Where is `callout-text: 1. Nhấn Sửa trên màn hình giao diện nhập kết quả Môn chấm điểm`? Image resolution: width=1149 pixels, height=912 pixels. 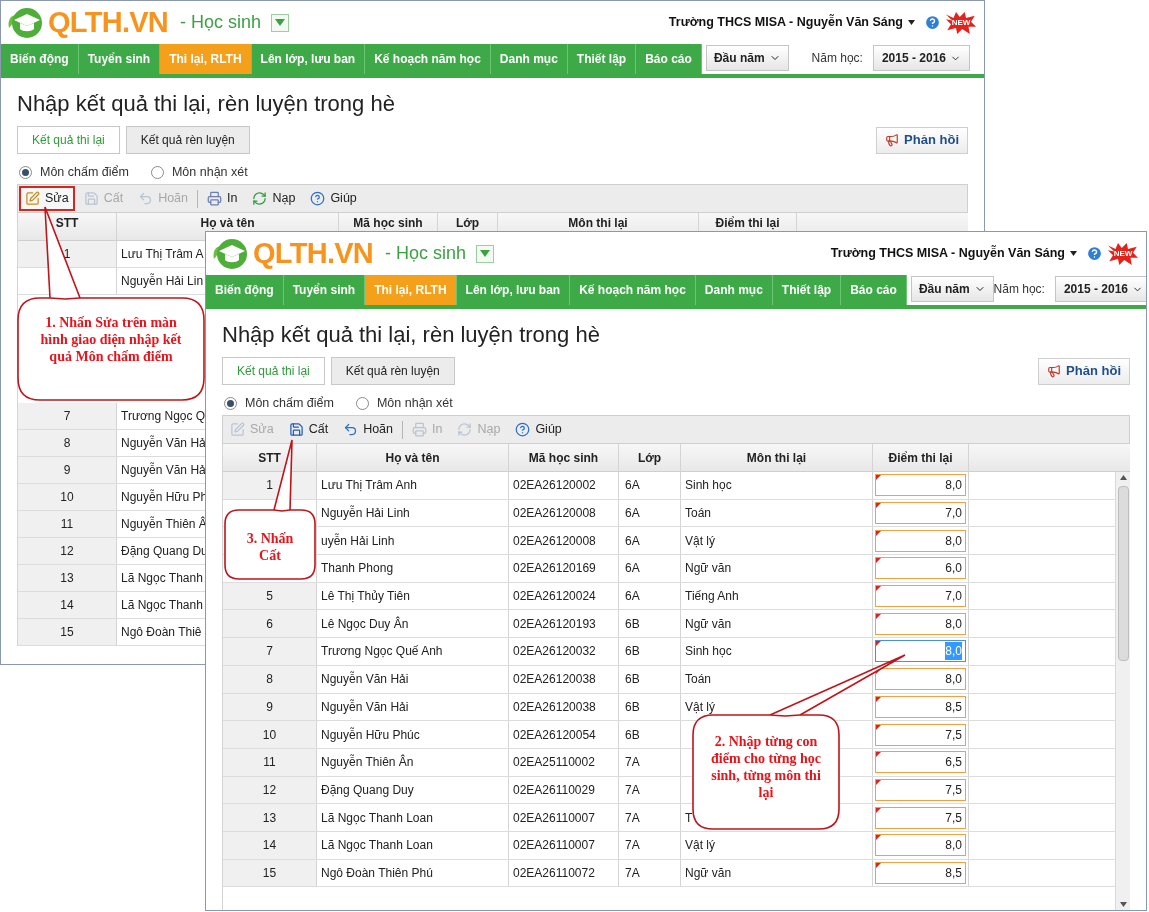 callout-text: 1. Nhấn Sửa trên màn hình giao diện nhập kết quả Môn chấm điểm is located at coordinates (111, 339).